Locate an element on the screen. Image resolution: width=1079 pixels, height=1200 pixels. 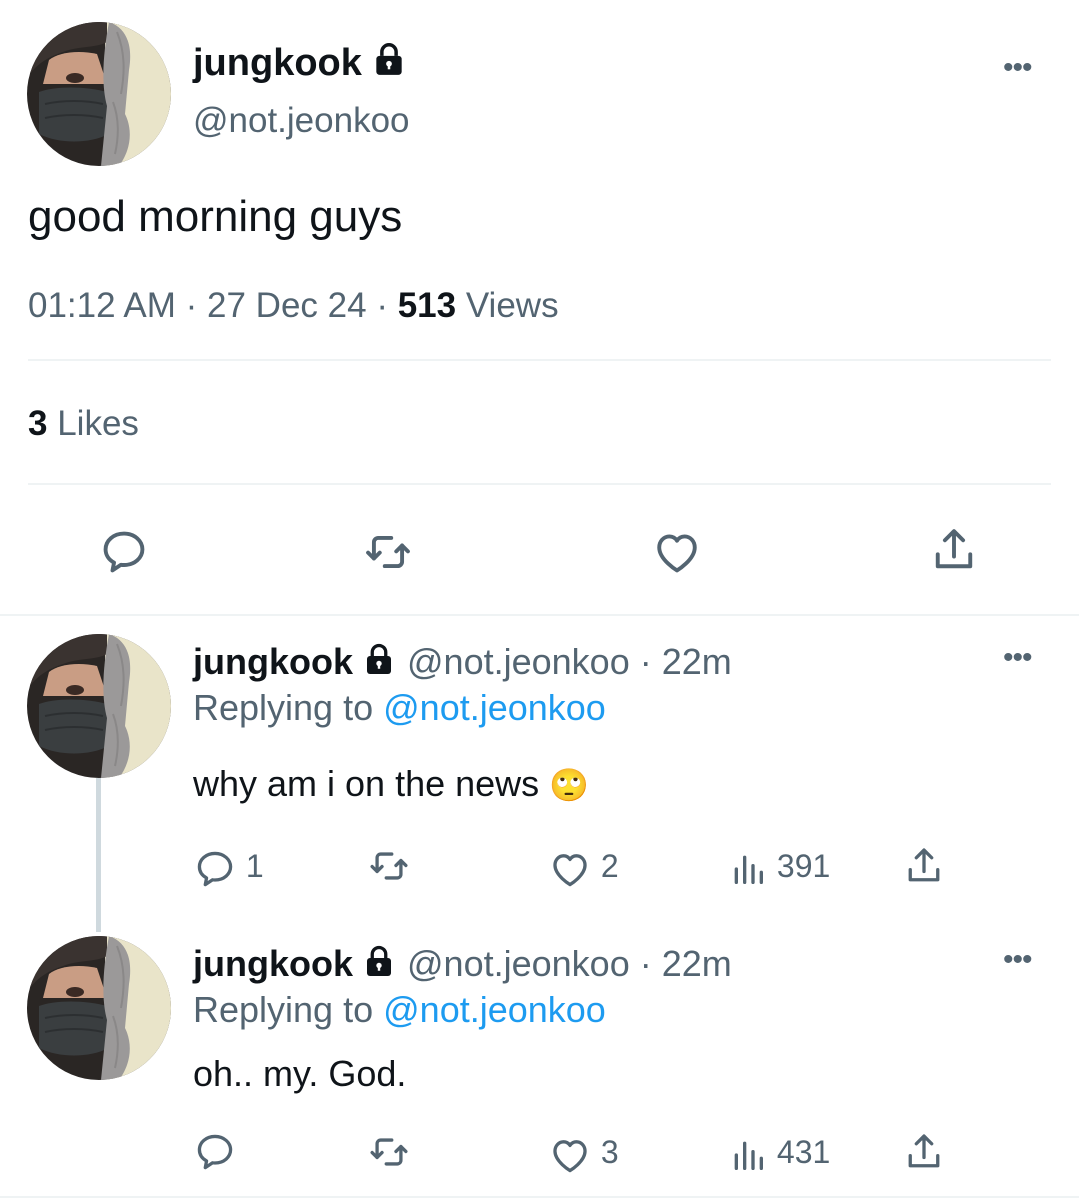
display-name-row: jungkook is located at coordinates (300, 62).